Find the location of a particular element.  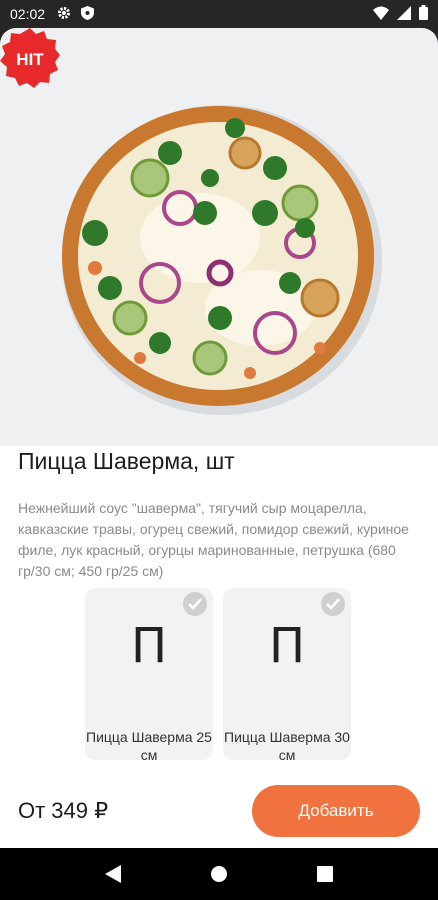

home-icon is located at coordinates (219, 874).